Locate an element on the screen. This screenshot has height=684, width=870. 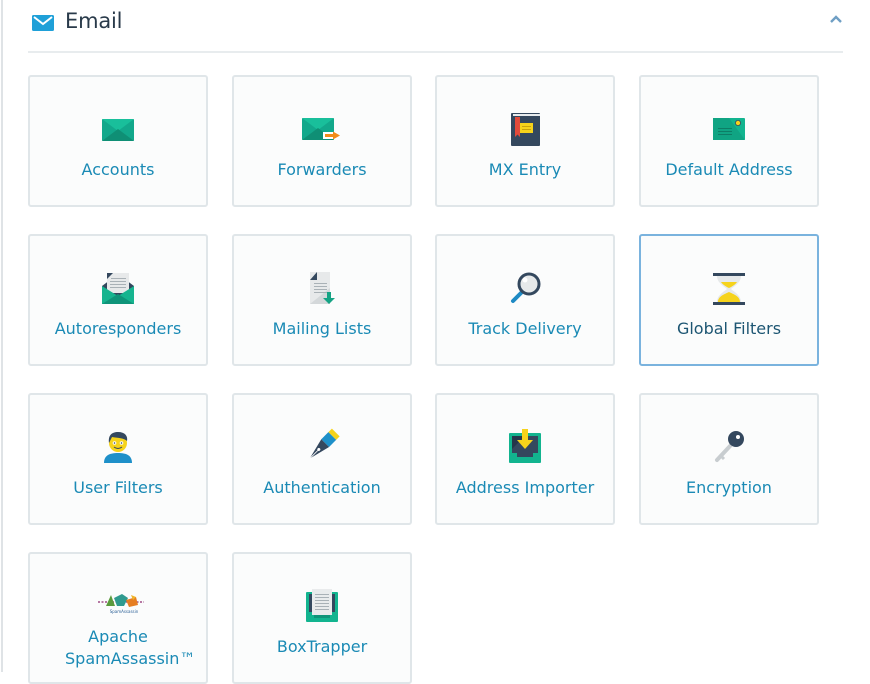
tile-track-delivery: Track Delivery is located at coordinates (525, 300).